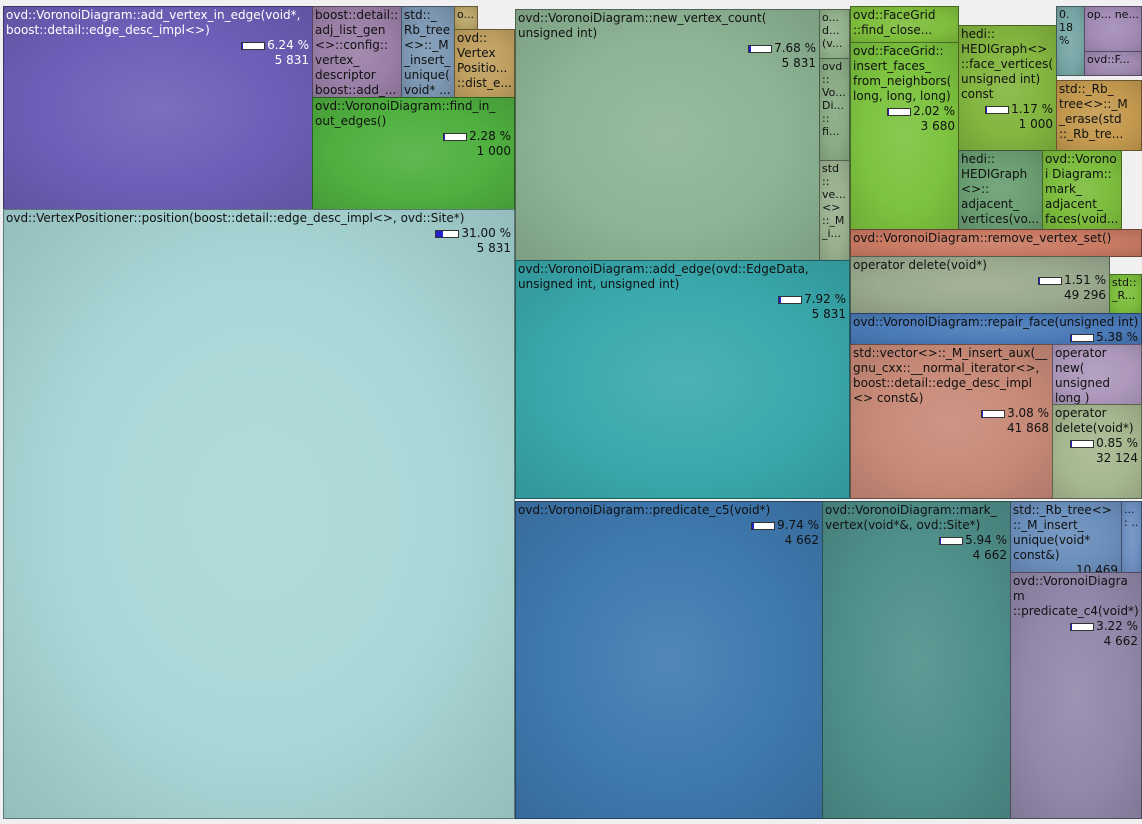 Image resolution: width=1142 pixels, height=824 pixels. I want to click on treemap-cell-remove-vertex-set: ovd::VoronoiDiagram::remove_vertex_set(), so click(996, 243).